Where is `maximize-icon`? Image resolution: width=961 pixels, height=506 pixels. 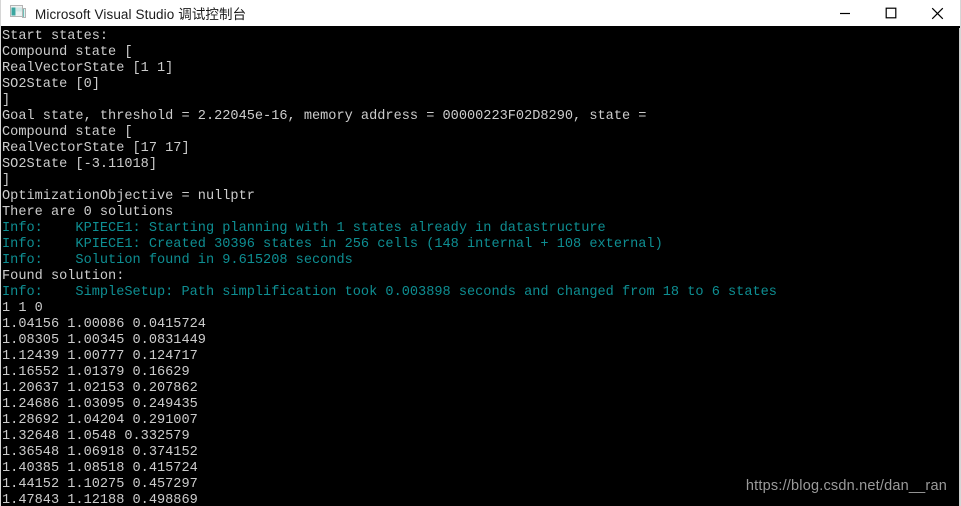 maximize-icon is located at coordinates (891, 13).